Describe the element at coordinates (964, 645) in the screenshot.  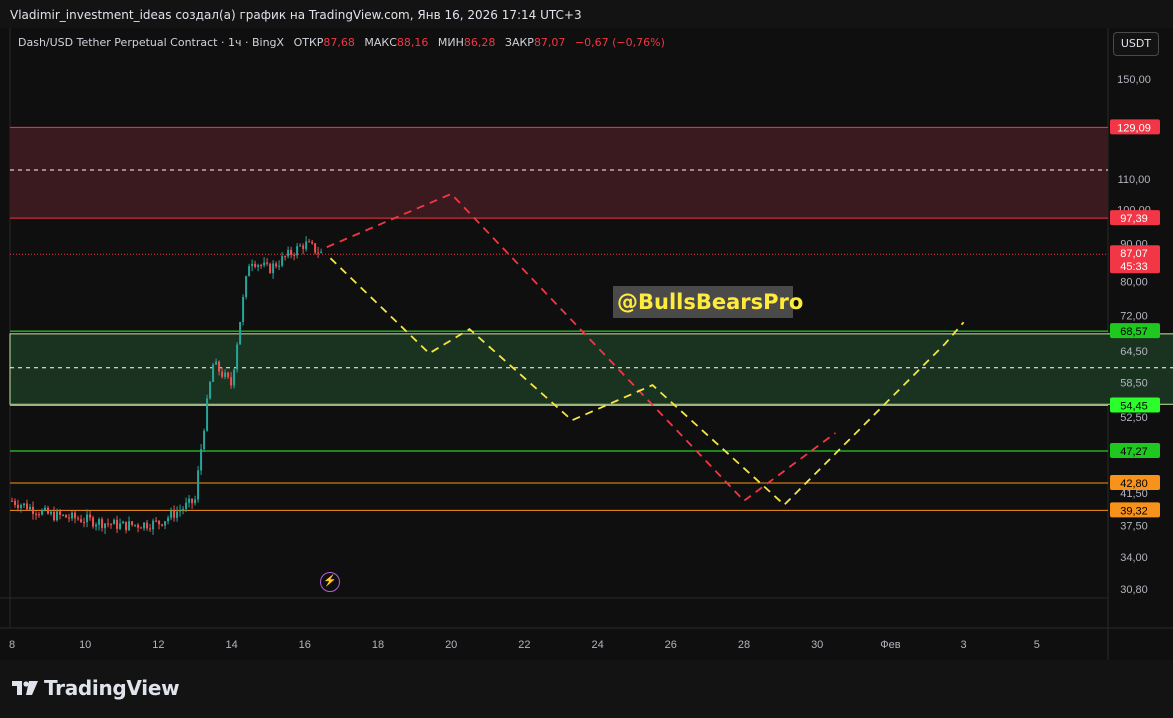
I see `time-tick-label: 3` at that location.